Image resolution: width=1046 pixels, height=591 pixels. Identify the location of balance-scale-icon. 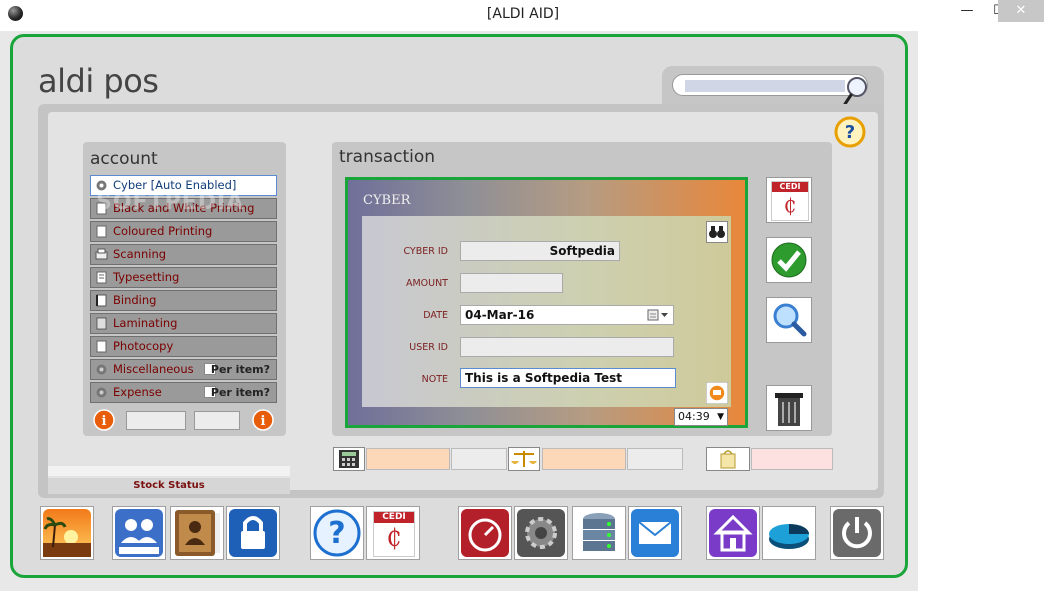
(524, 459).